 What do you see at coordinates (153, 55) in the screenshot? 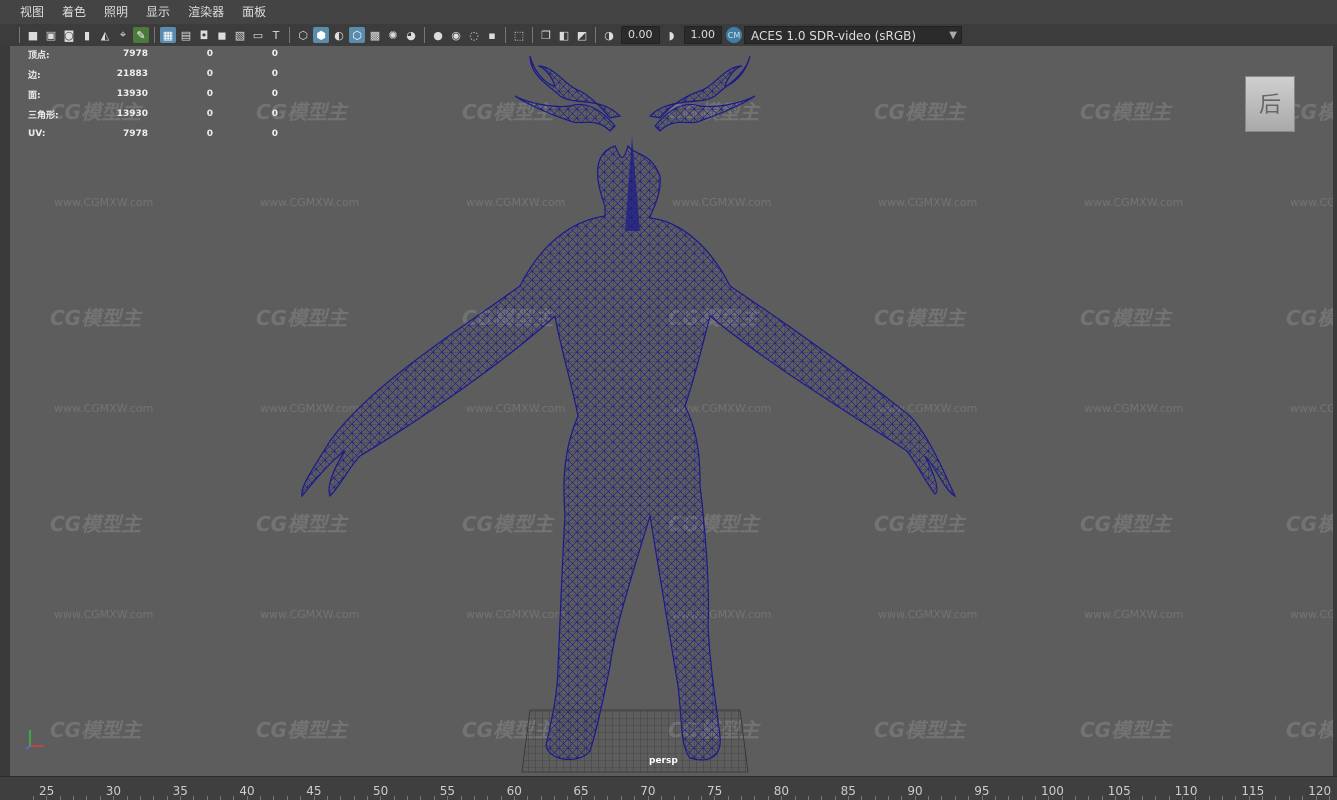
I see `hud-row: 顶点: 7978 0 0` at bounding box center [153, 55].